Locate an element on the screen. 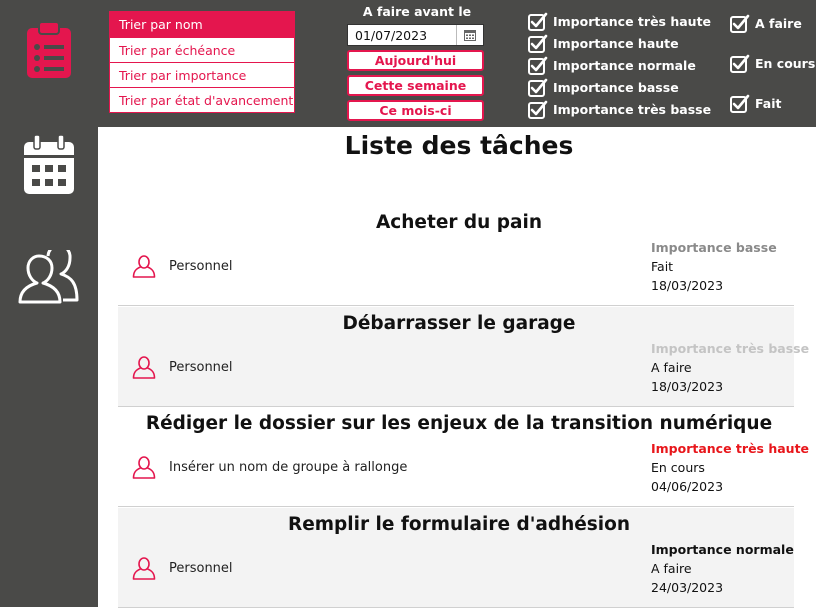 This screenshot has height=608, width=816. filter-label: Importance normale is located at coordinates (624, 65).